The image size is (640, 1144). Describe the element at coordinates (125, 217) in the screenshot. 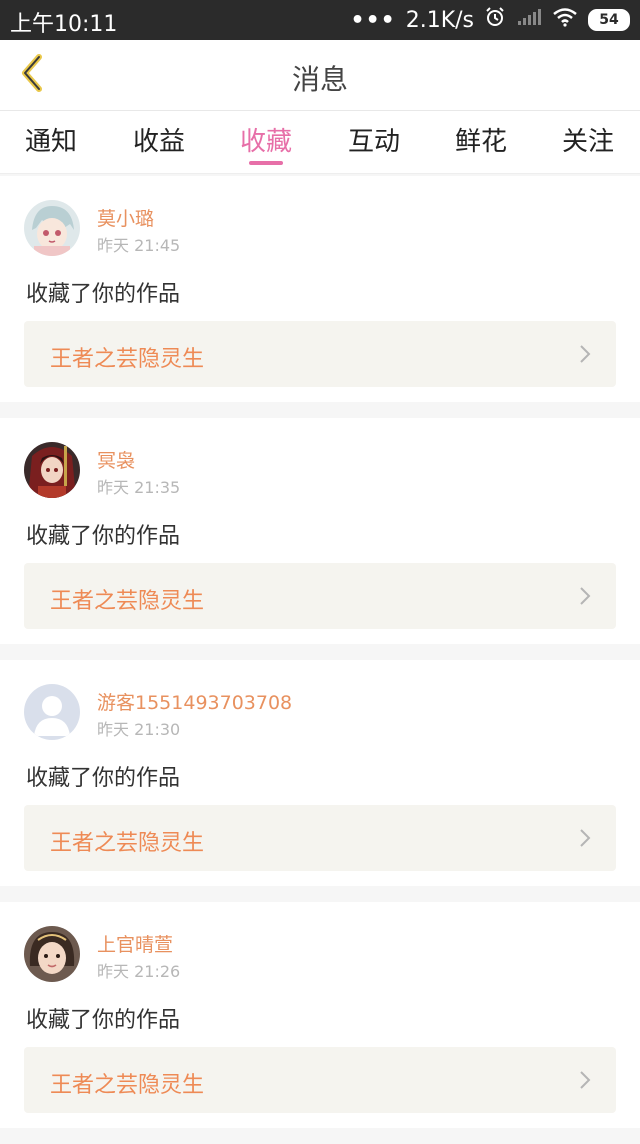

I see `user-name: 莫小璐` at that location.